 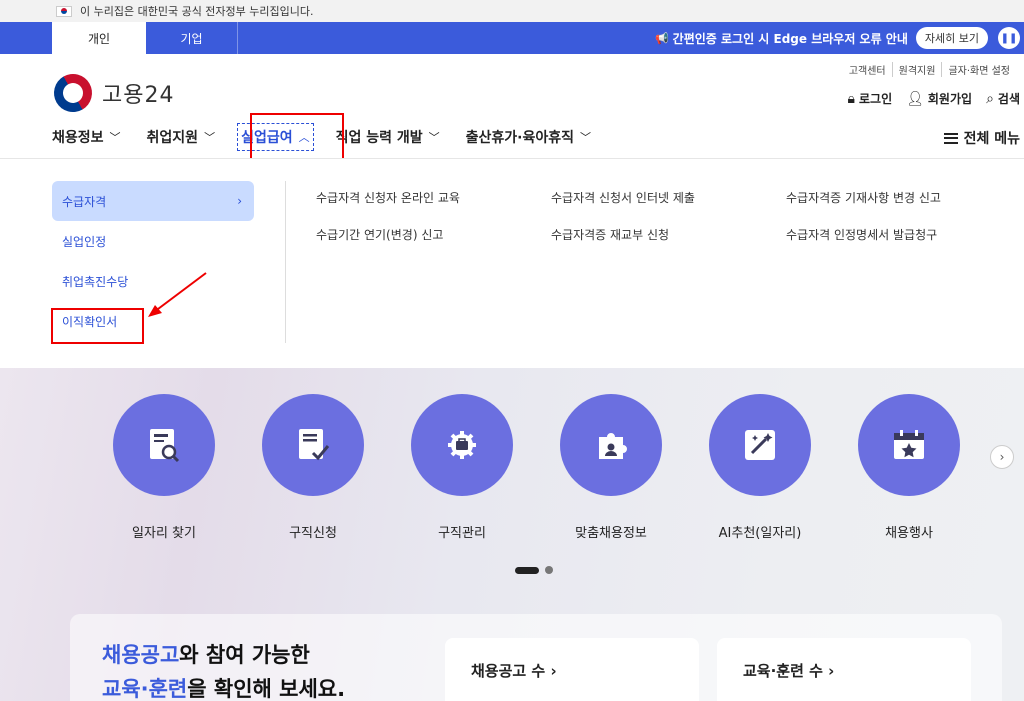 I want to click on utility-links: 고객센터 원격지원 글자·화면 설정, so click(x=929, y=69).